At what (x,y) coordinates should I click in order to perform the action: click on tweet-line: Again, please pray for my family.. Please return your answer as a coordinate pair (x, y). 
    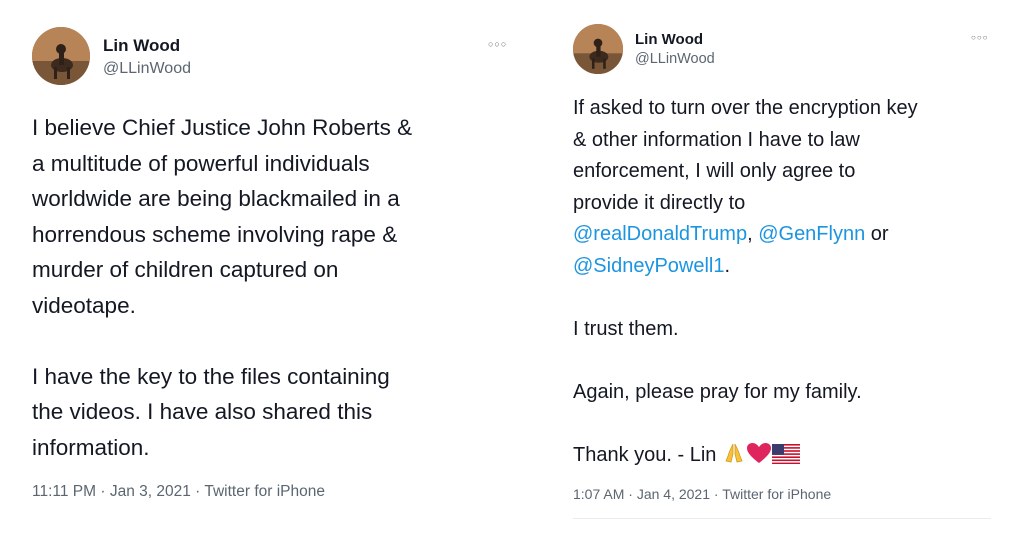
    Looking at the image, I should click on (717, 391).